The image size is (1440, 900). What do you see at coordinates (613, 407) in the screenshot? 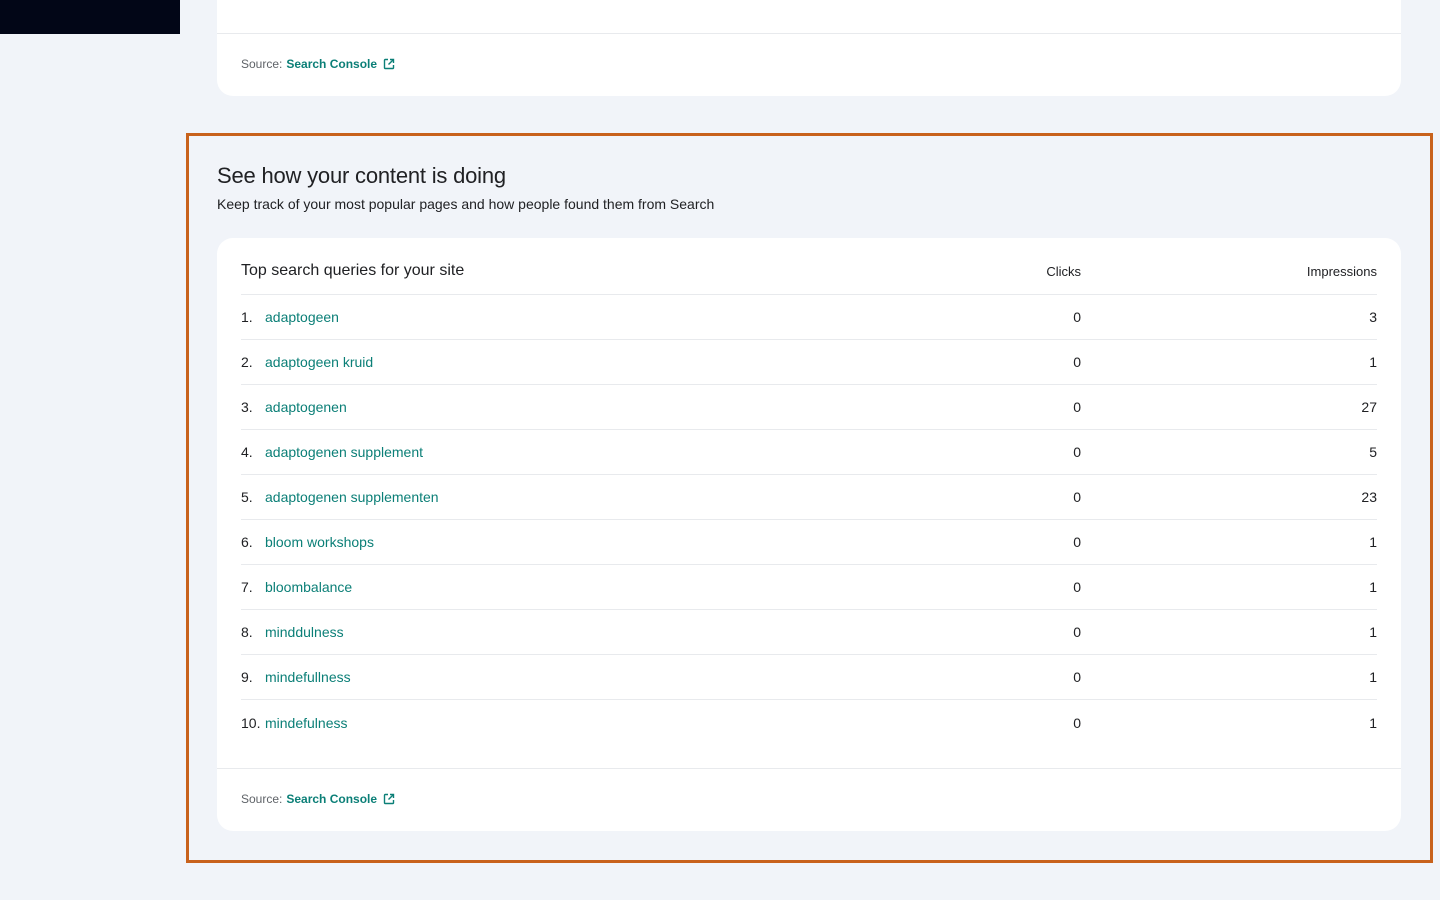
I see `query-link: adaptogenen` at bounding box center [613, 407].